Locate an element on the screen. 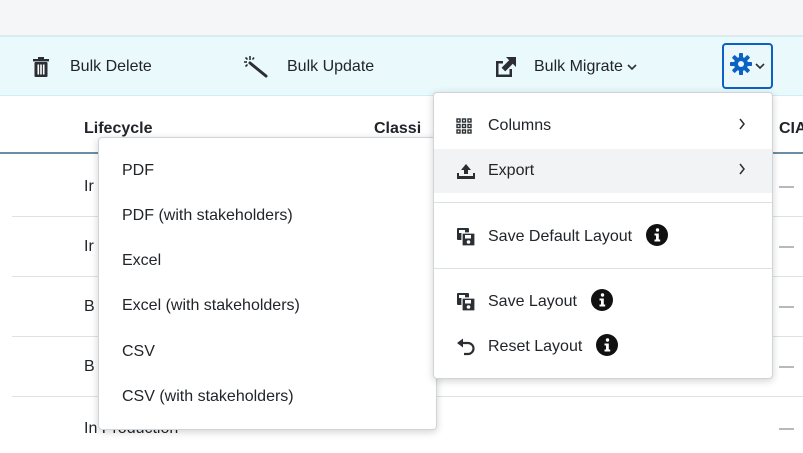 This screenshot has height=453, width=803. gear-icon is located at coordinates (741, 66).